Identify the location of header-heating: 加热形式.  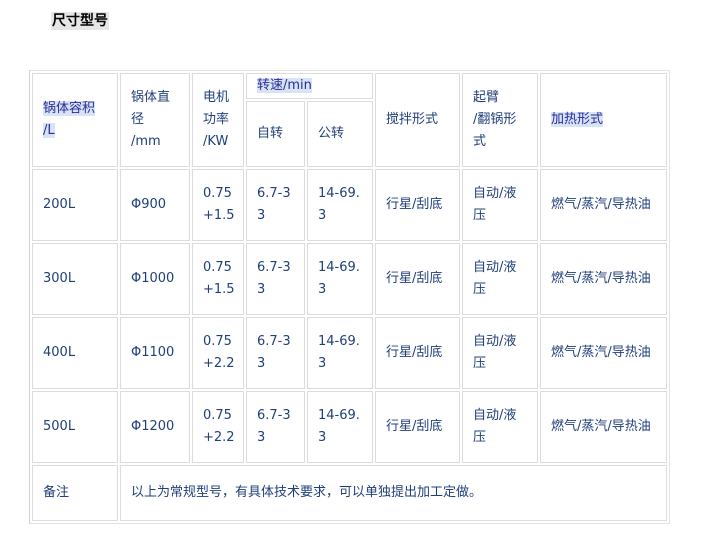
(603, 120).